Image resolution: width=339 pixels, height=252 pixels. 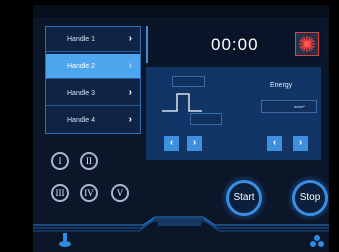 I want to click on pulse-top-field, so click(x=188, y=81).